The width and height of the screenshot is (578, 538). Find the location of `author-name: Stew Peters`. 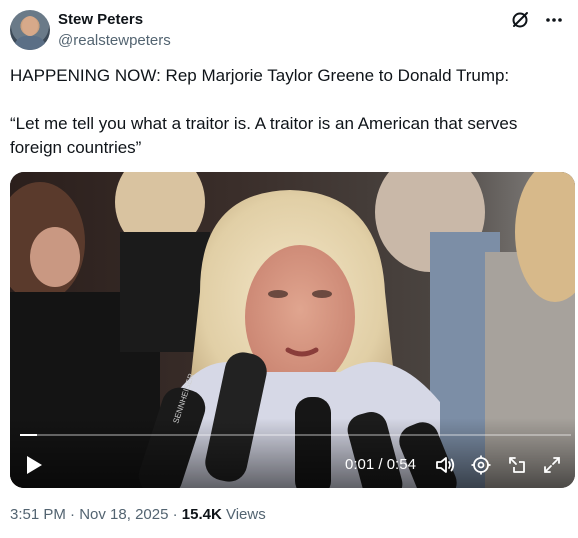

author-name: Stew Peters is located at coordinates (100, 20).